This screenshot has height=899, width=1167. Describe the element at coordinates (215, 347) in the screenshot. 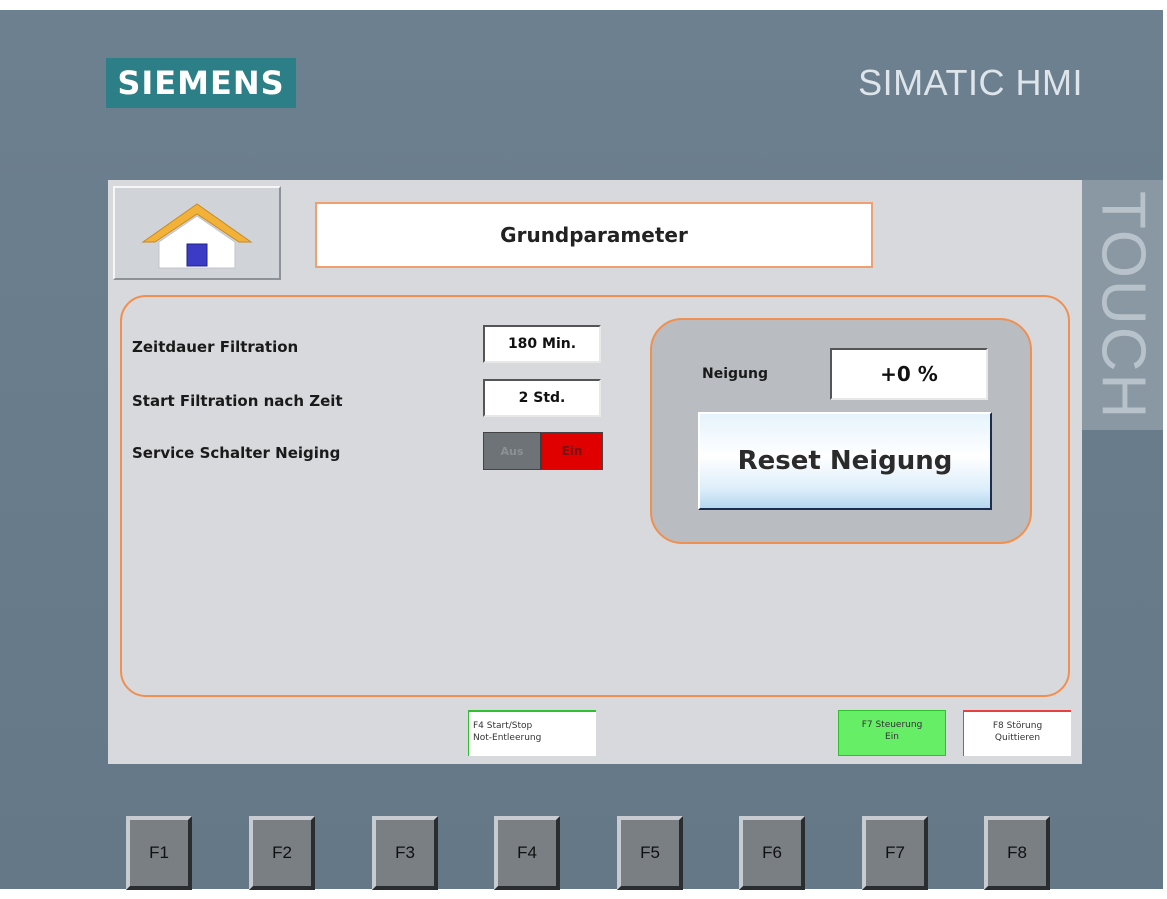

I see `filtration-duration-label: Zeitdauer Filtration` at that location.